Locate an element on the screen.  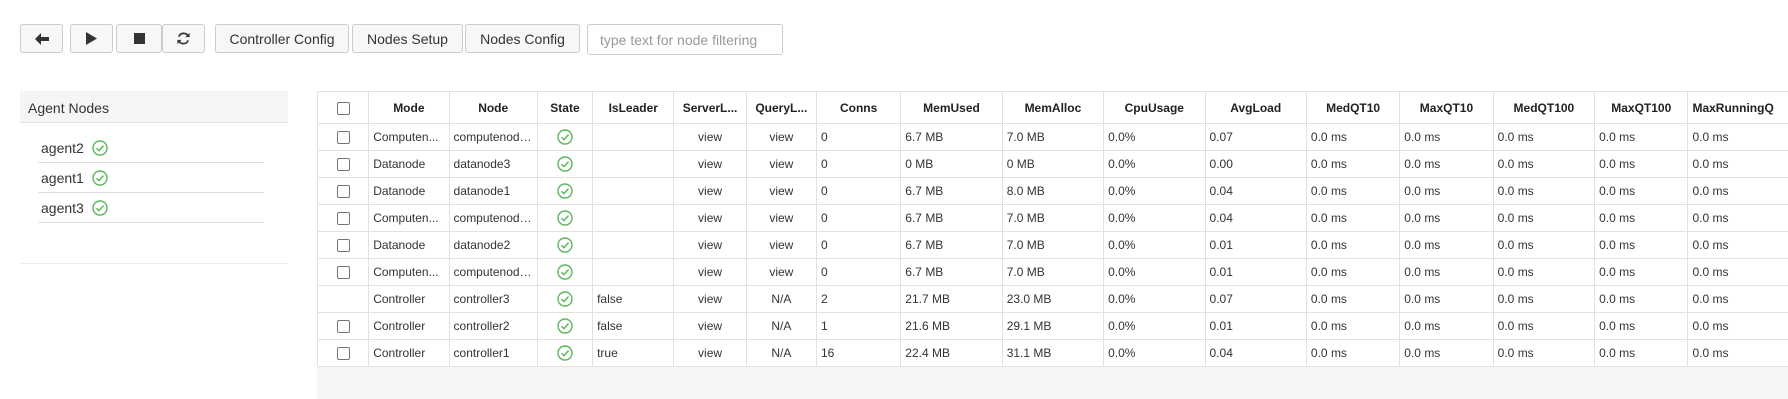
memused-cell: 0 MB is located at coordinates (951, 164).